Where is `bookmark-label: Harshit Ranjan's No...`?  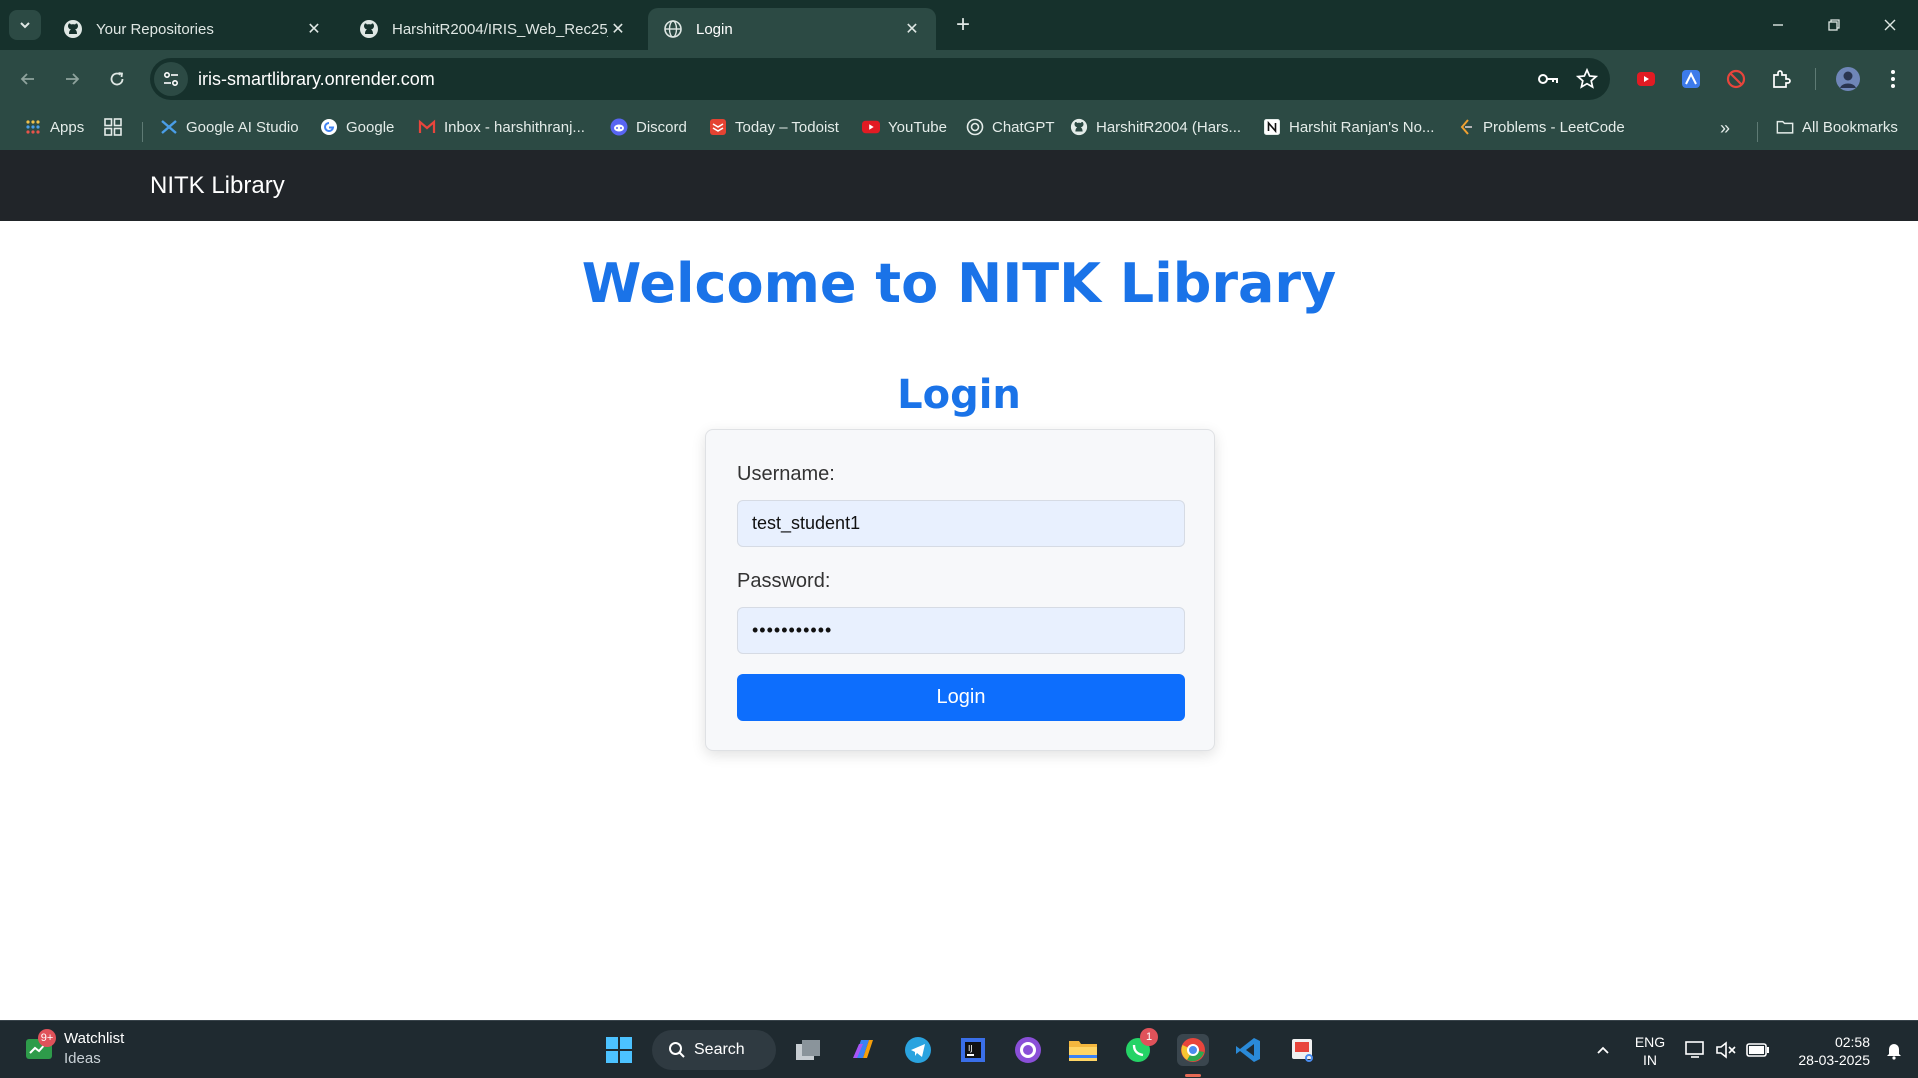
bookmark-label: Harshit Ranjan's No... is located at coordinates (1362, 127).